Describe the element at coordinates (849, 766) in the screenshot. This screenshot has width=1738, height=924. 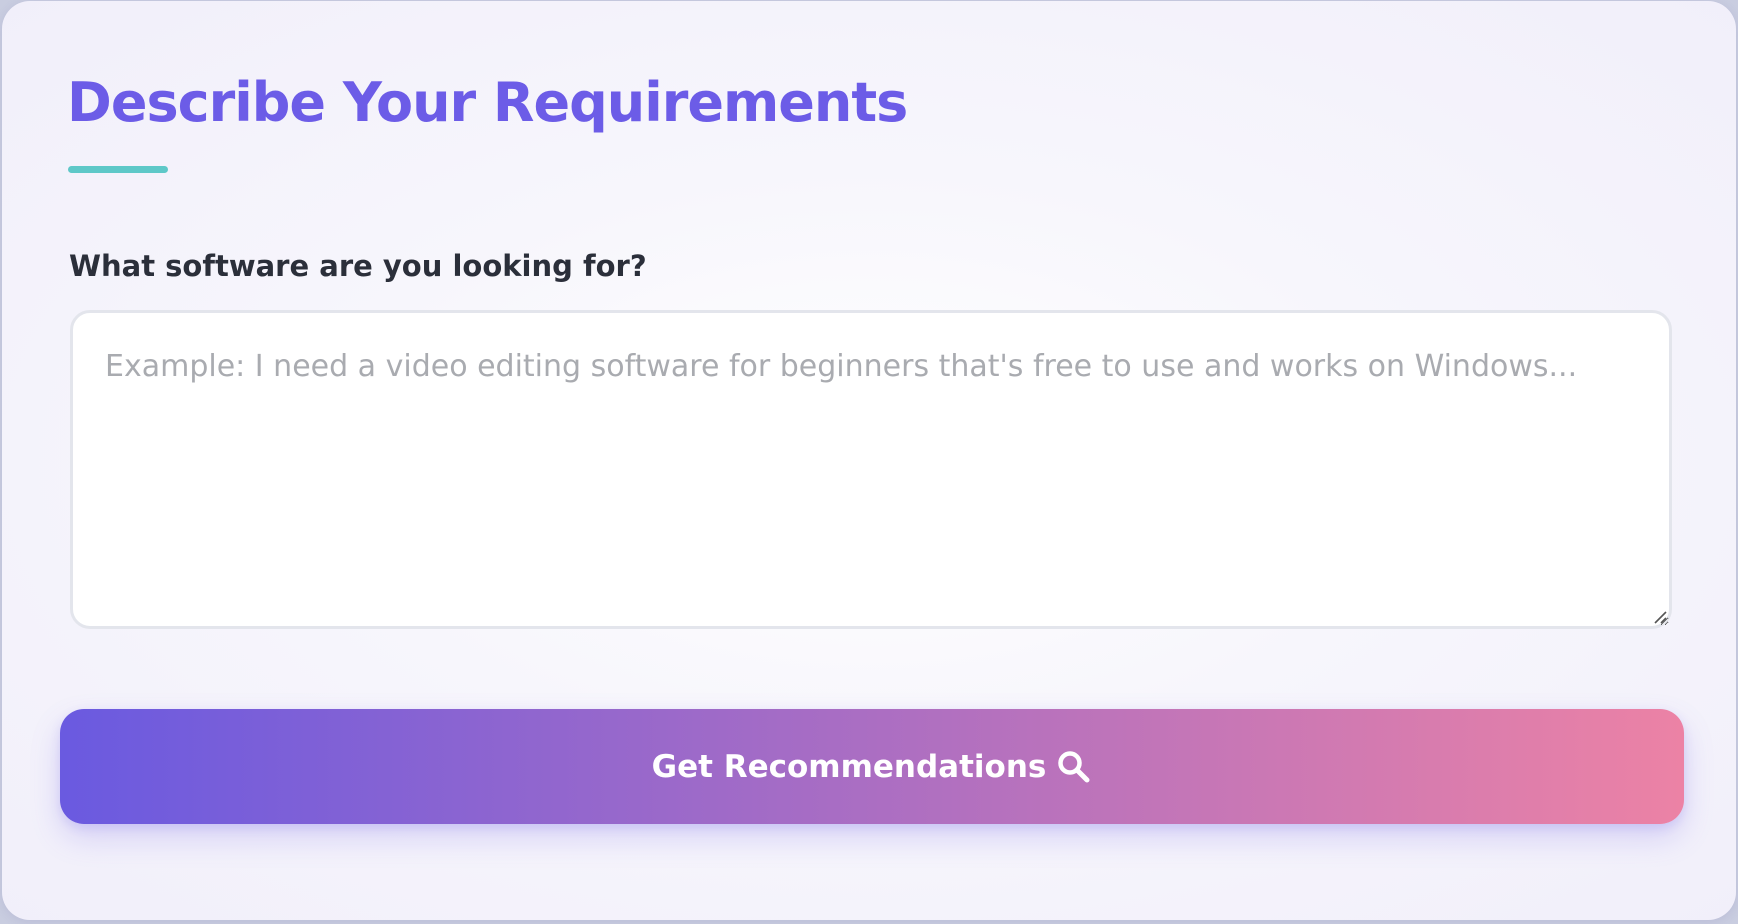
I see `get-recommendations-label: Get Recommendations` at that location.